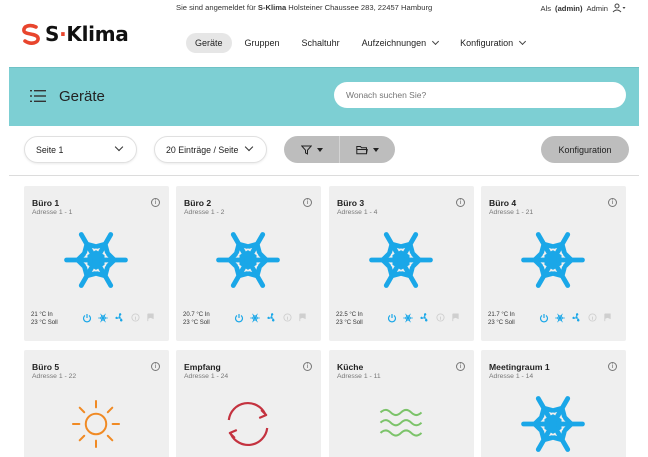 The image size is (648, 457). I want to click on filter-button, so click(311, 149).